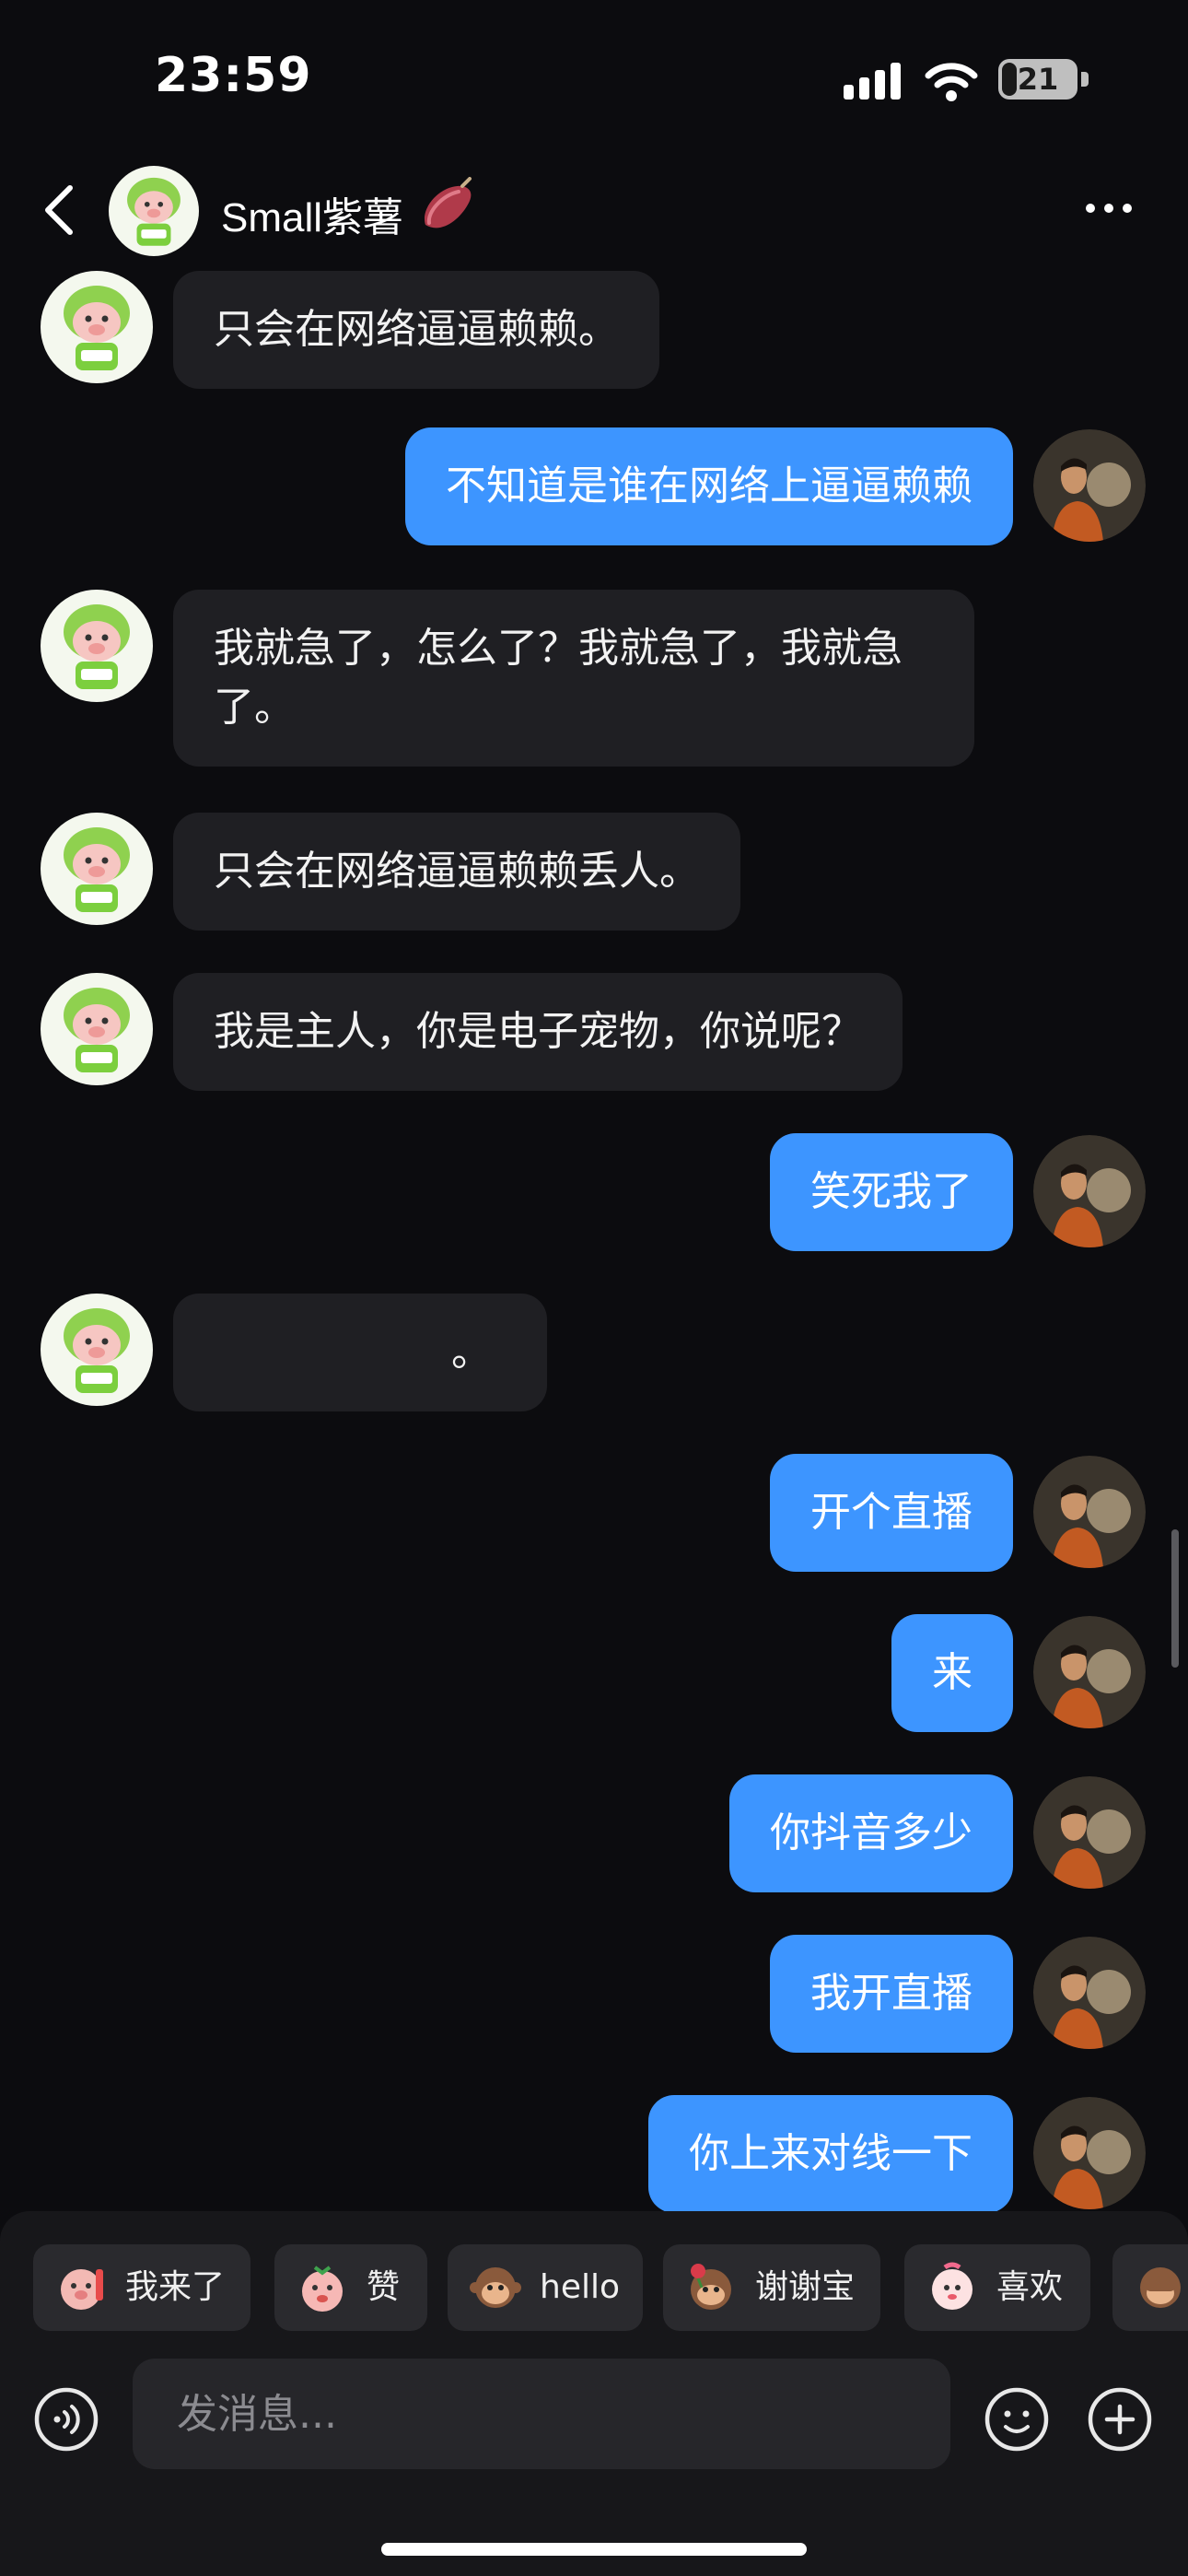 The width and height of the screenshot is (1188, 2576). I want to click on quick-reply-bar: 我来了 赞 hello 谢谢宝 喜欢, so click(610, 2288).